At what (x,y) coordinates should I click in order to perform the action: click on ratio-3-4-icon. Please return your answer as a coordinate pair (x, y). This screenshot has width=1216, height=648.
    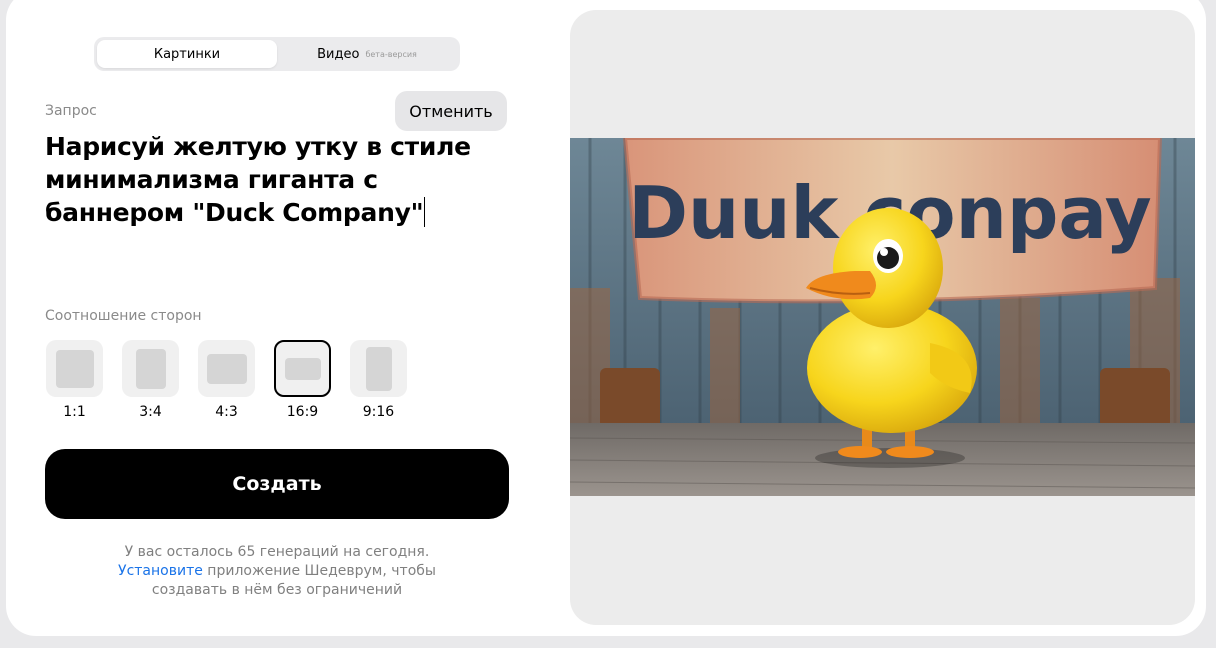
    Looking at the image, I should click on (150, 368).